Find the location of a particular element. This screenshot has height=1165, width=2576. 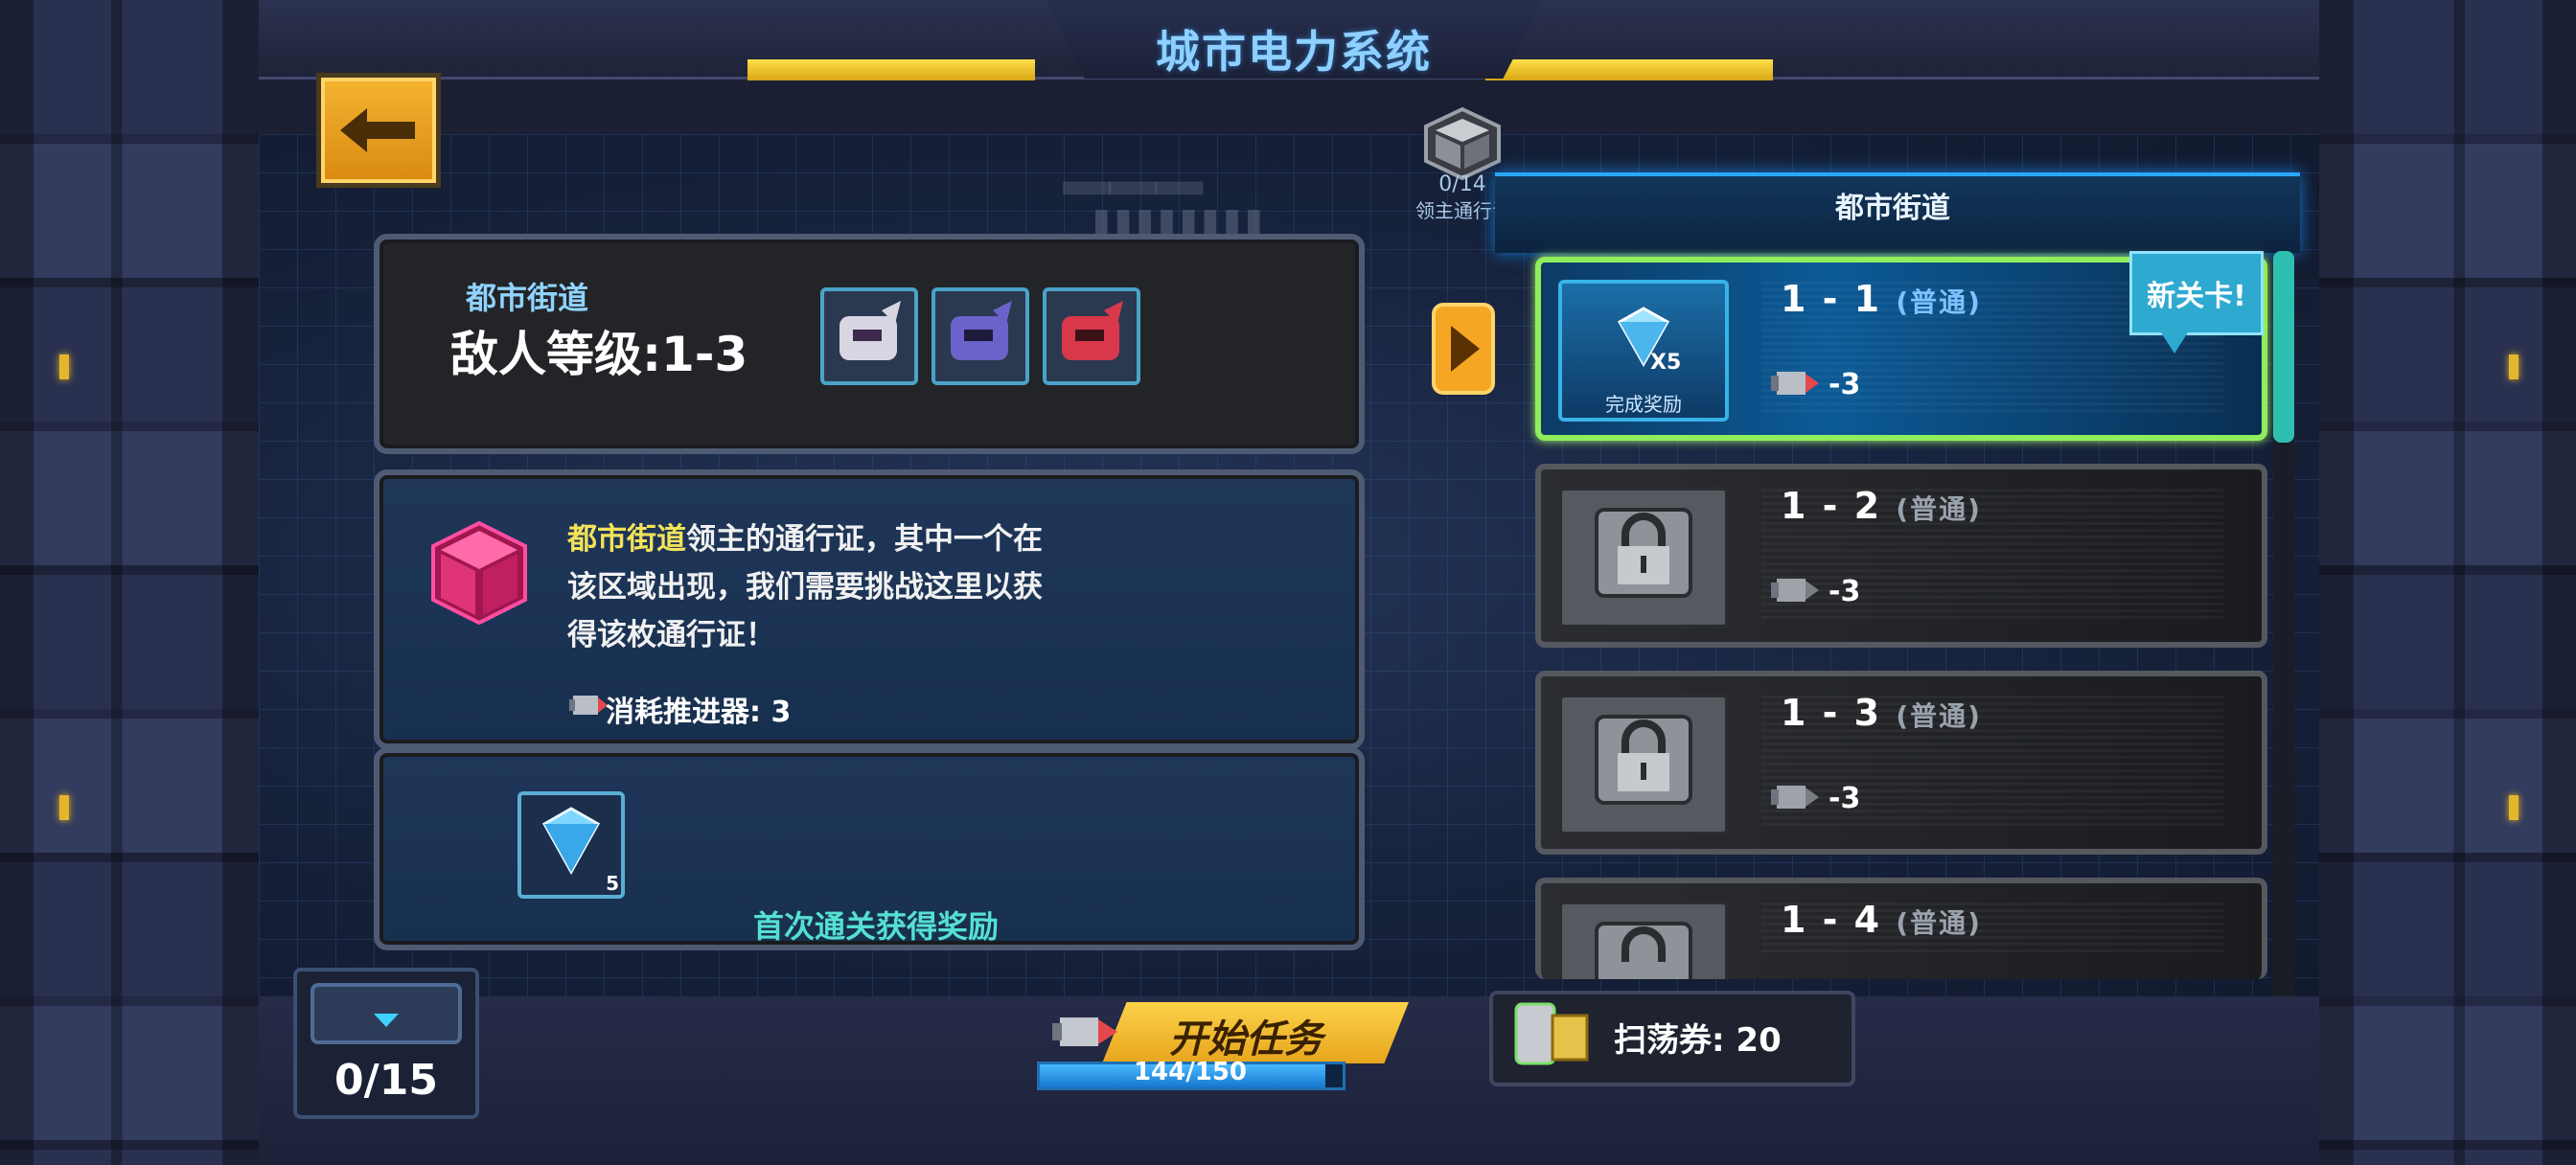

page-title: 城市电力系统 is located at coordinates (1294, 52).